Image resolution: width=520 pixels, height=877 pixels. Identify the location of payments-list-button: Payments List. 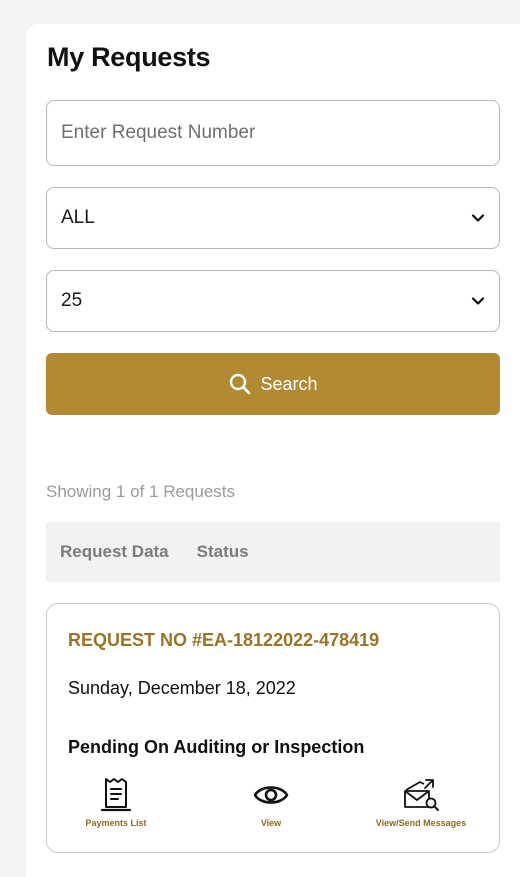
(116, 802).